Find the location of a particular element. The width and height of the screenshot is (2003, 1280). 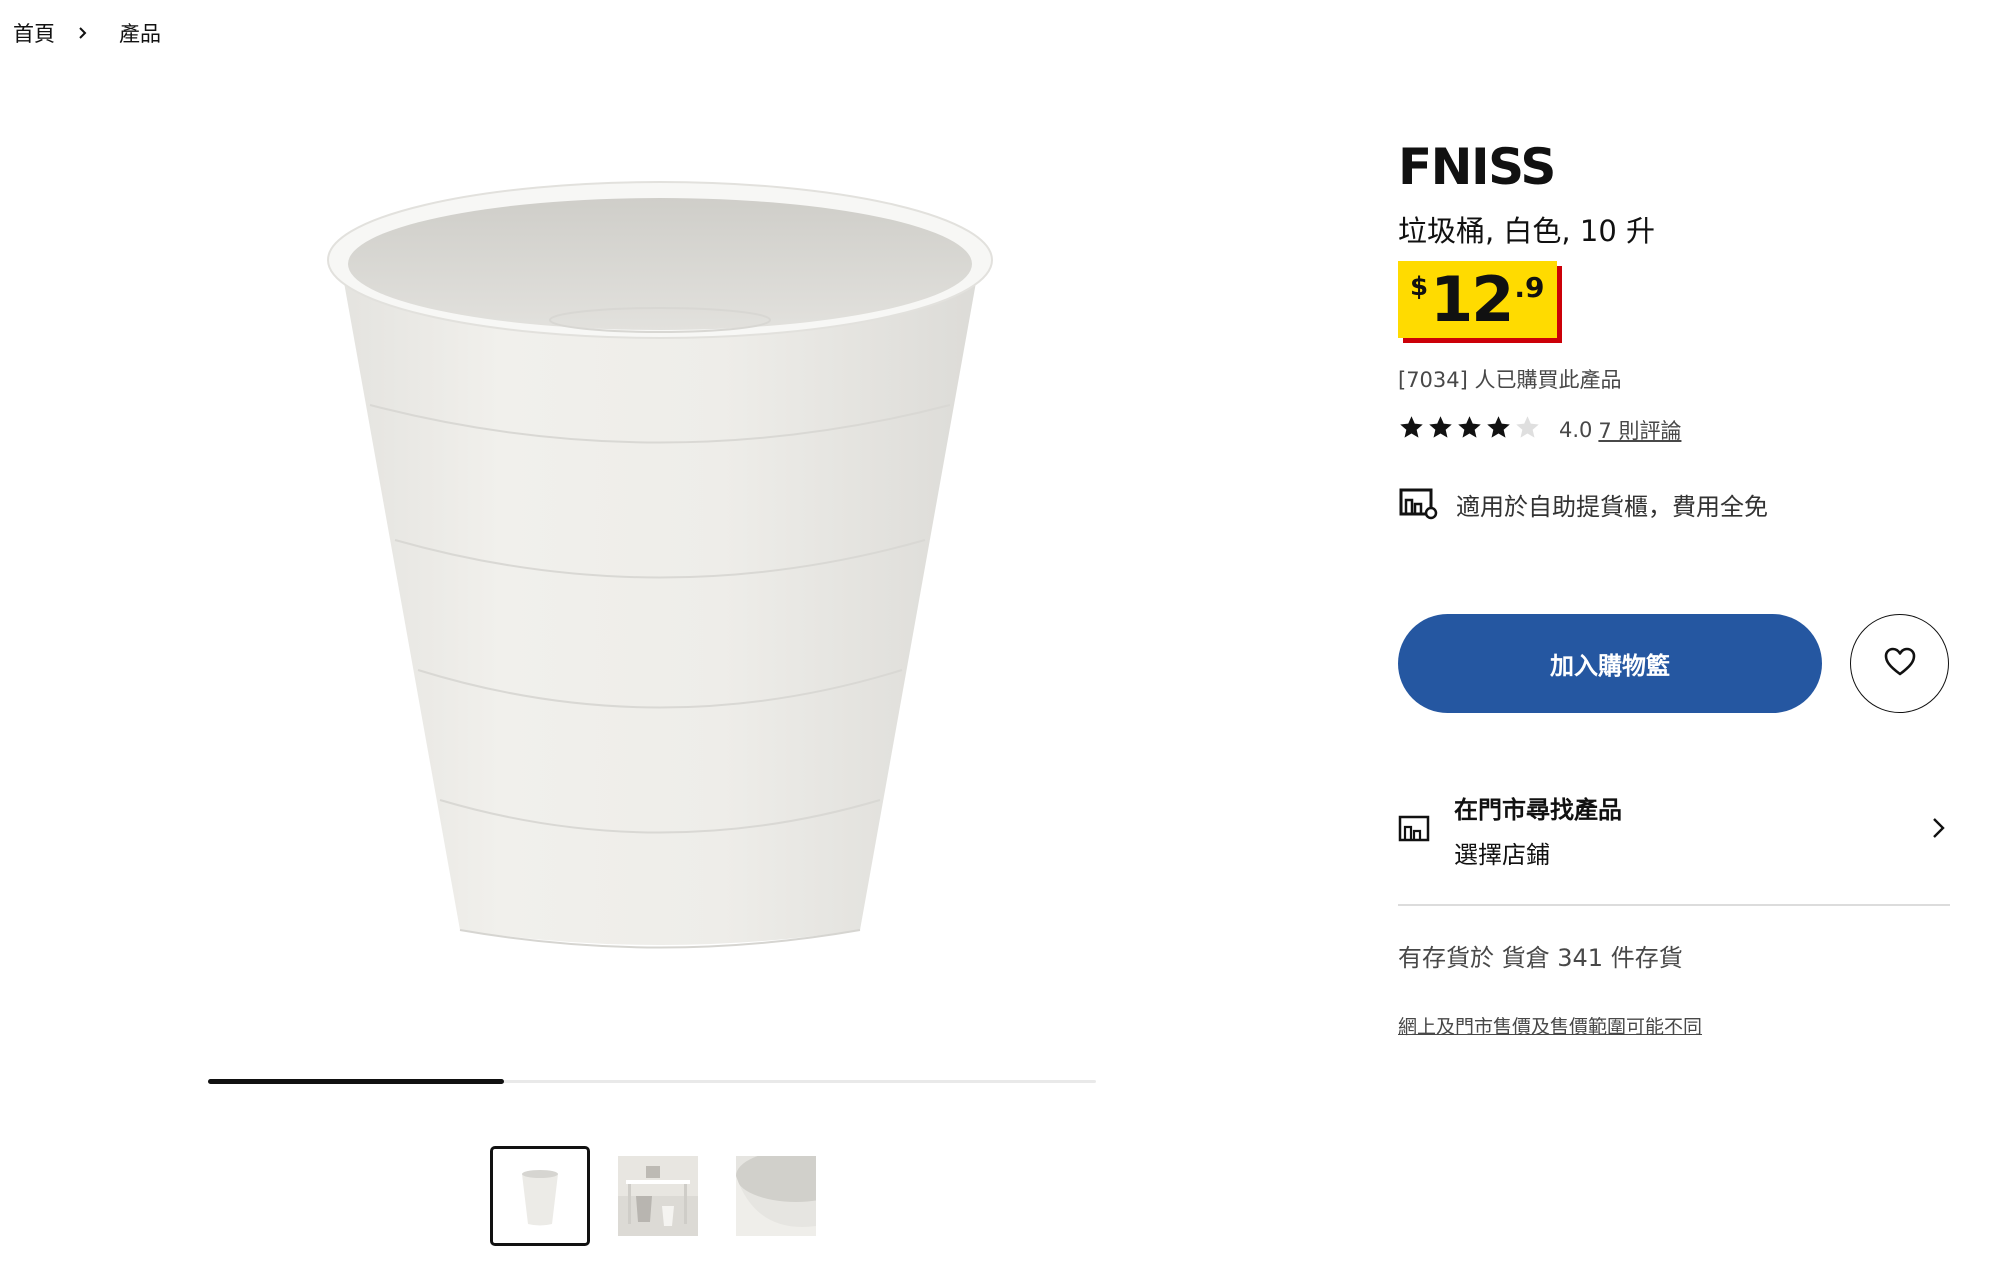

rating-stars is located at coordinates (1469, 429).